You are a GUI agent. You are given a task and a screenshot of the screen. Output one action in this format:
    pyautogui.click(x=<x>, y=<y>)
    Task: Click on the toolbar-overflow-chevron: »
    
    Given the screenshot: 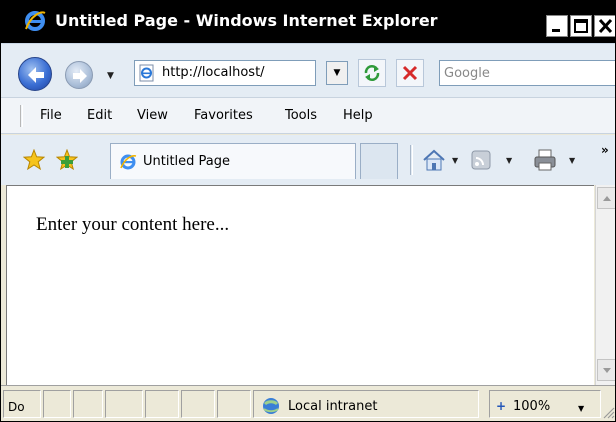 What is the action you would take?
    pyautogui.click(x=605, y=150)
    